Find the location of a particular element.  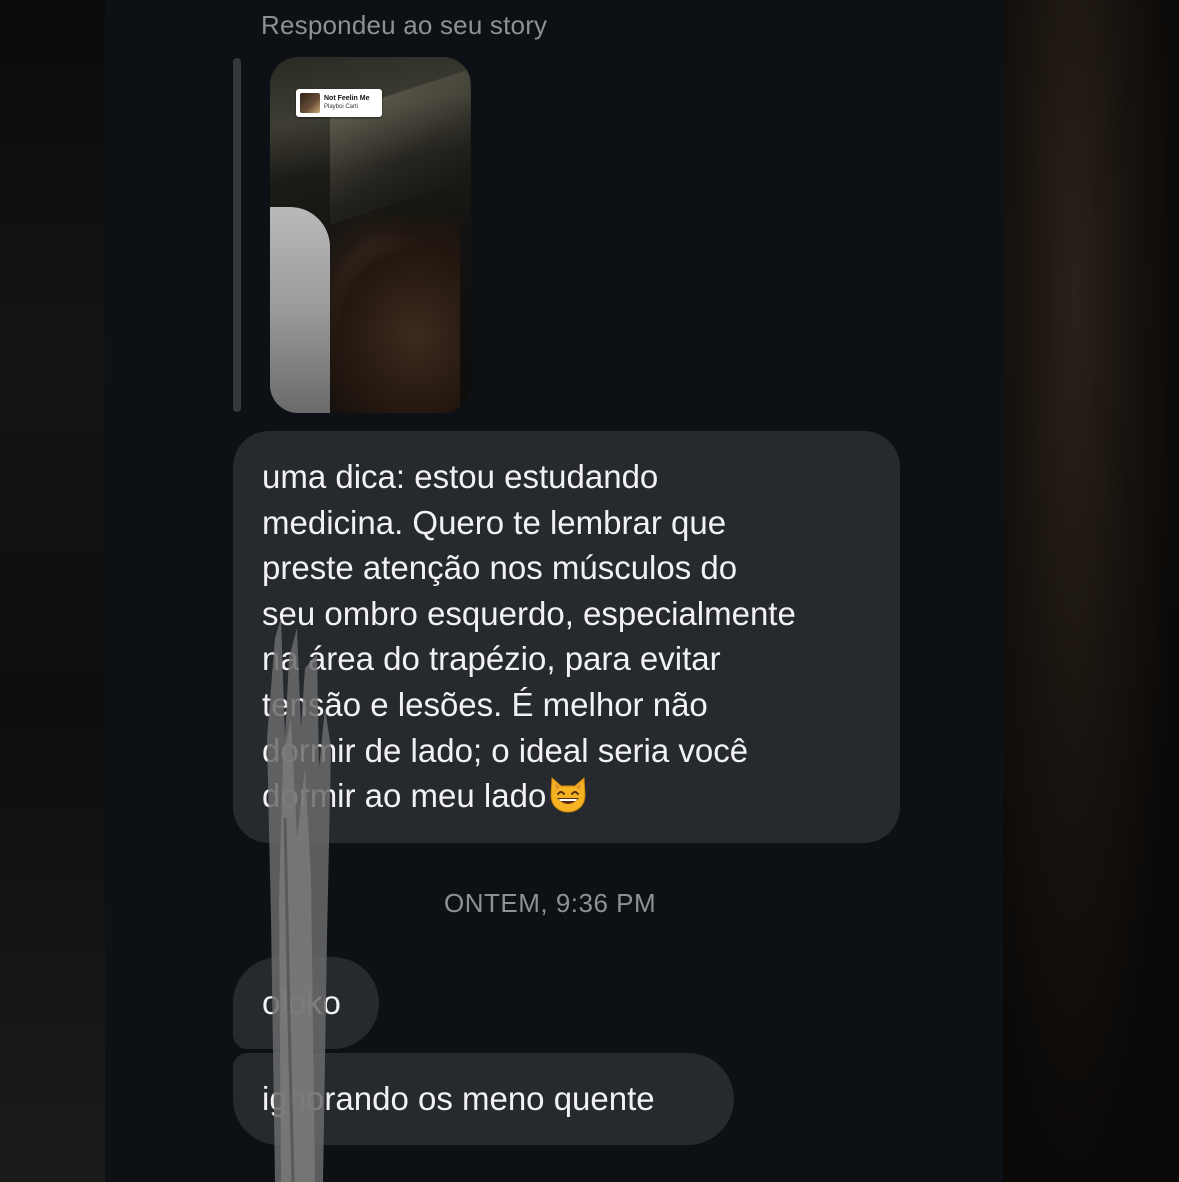

message-line: uma dica: estou estudando is located at coordinates (460, 476).